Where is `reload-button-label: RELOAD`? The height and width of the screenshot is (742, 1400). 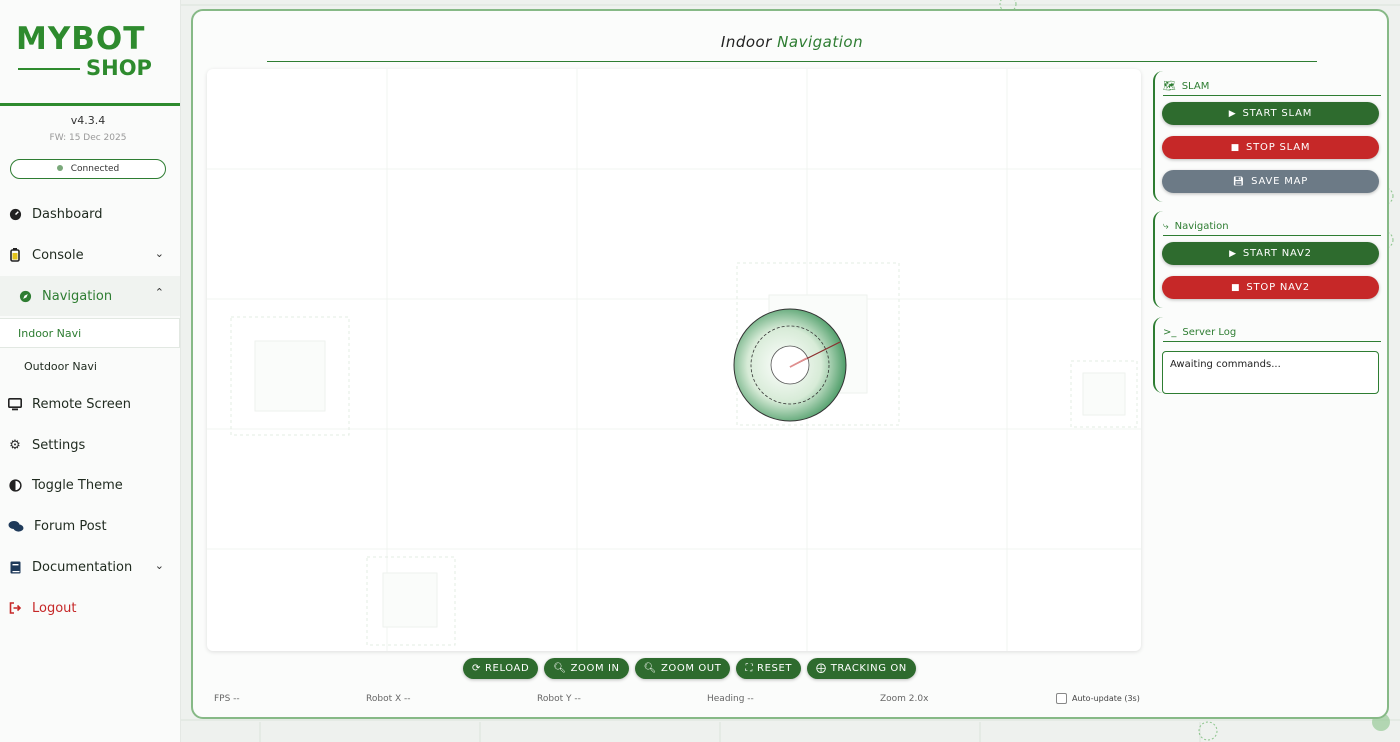
reload-button-label: RELOAD is located at coordinates (507, 668).